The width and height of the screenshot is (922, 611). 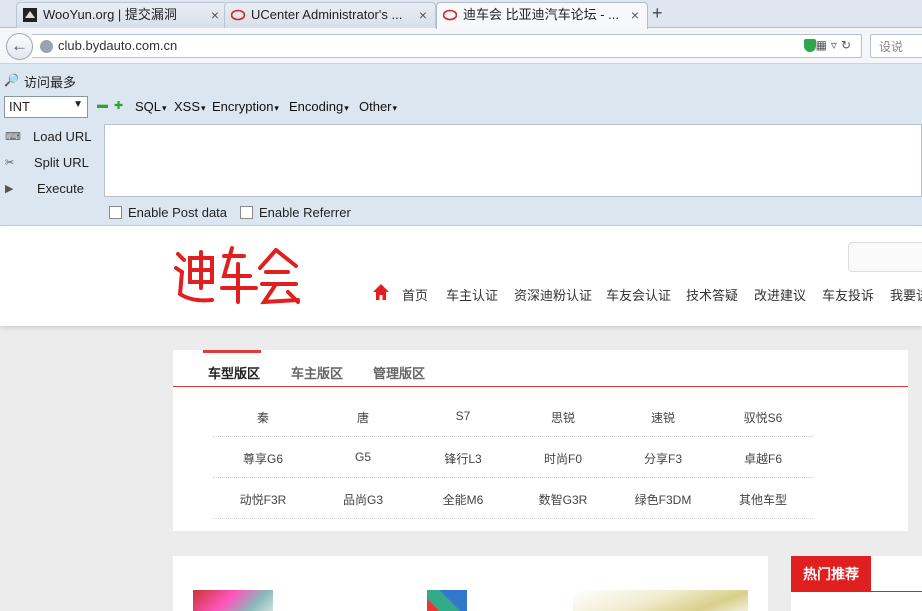 I want to click on dropdown-arrow-icon: ▿, so click(x=836, y=45).